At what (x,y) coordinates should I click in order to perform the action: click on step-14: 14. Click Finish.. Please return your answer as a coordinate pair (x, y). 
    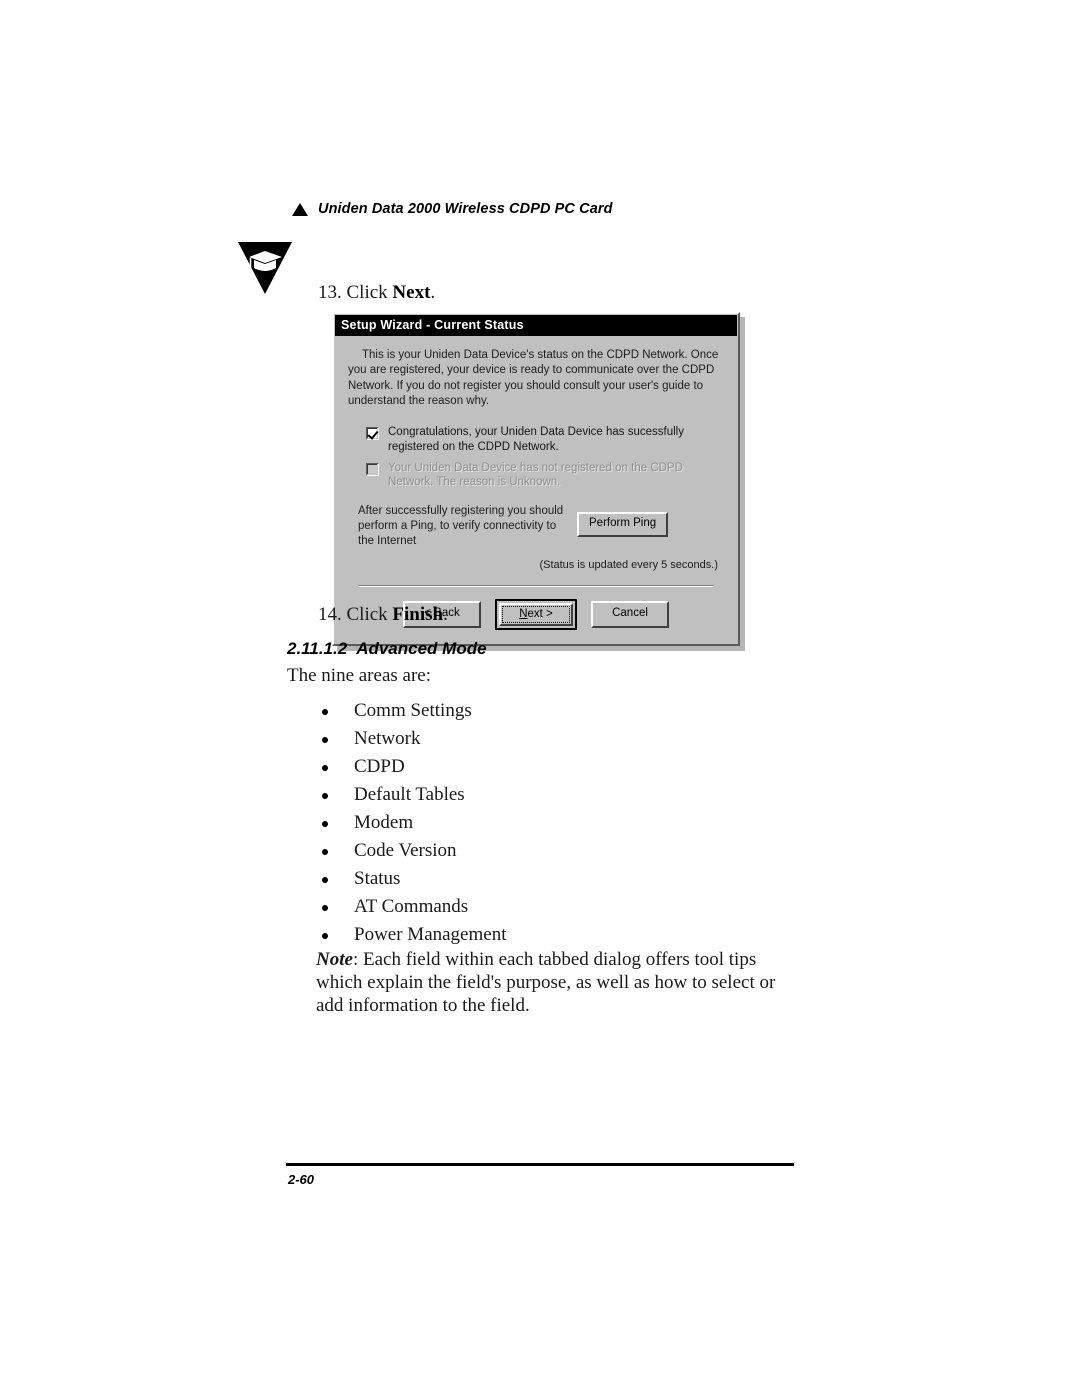
    Looking at the image, I should click on (383, 615).